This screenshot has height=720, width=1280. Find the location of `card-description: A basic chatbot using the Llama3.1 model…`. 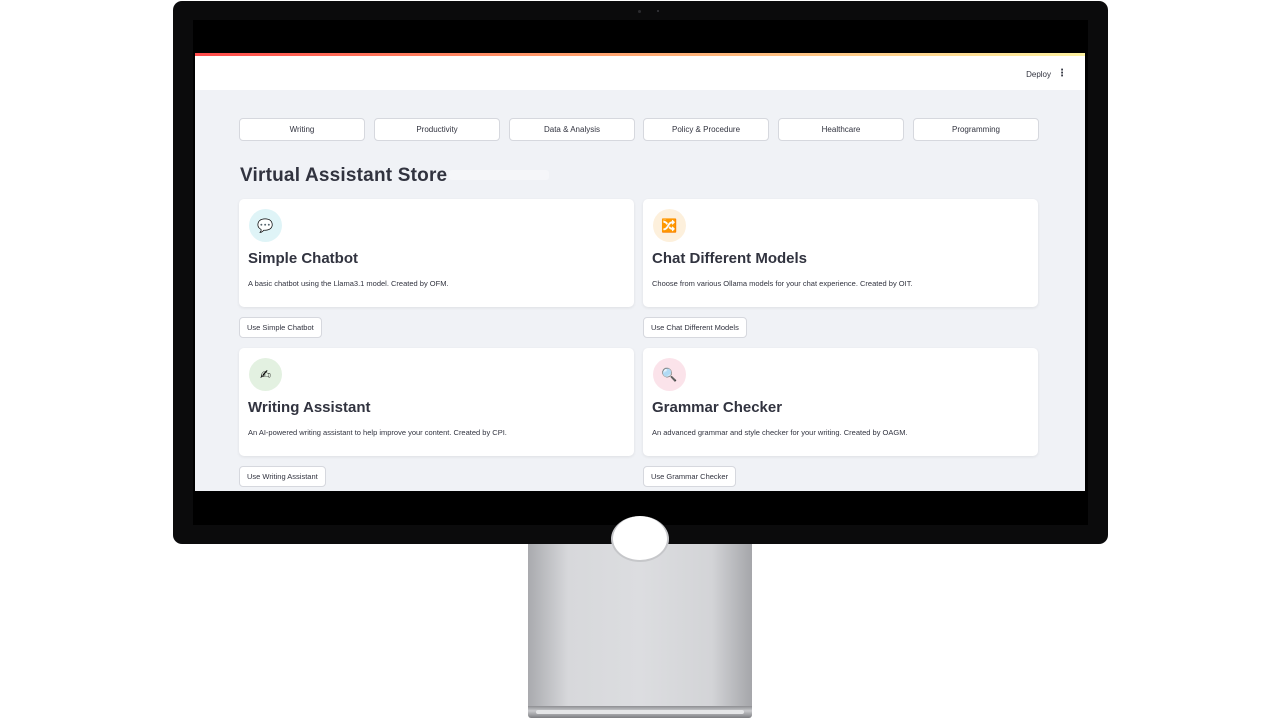

card-description: A basic chatbot using the Llama3.1 model… is located at coordinates (348, 283).